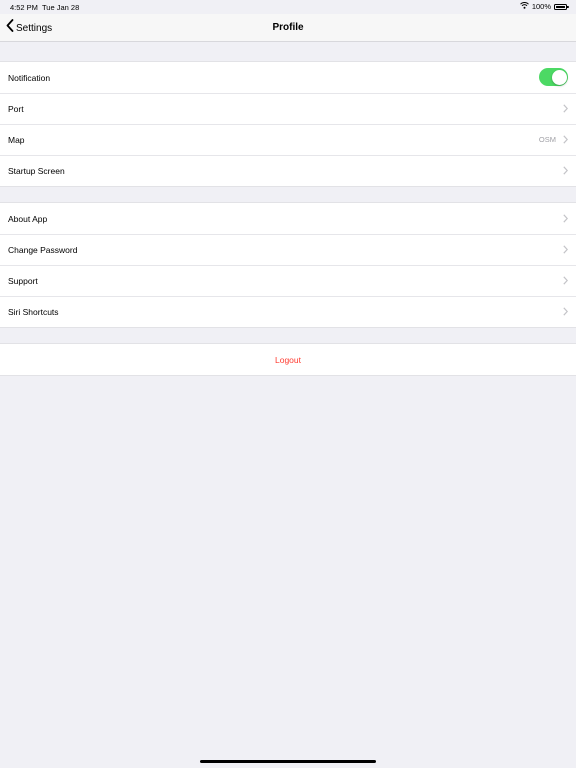 The image size is (576, 768). I want to click on change-password-label: Change Password, so click(43, 249).